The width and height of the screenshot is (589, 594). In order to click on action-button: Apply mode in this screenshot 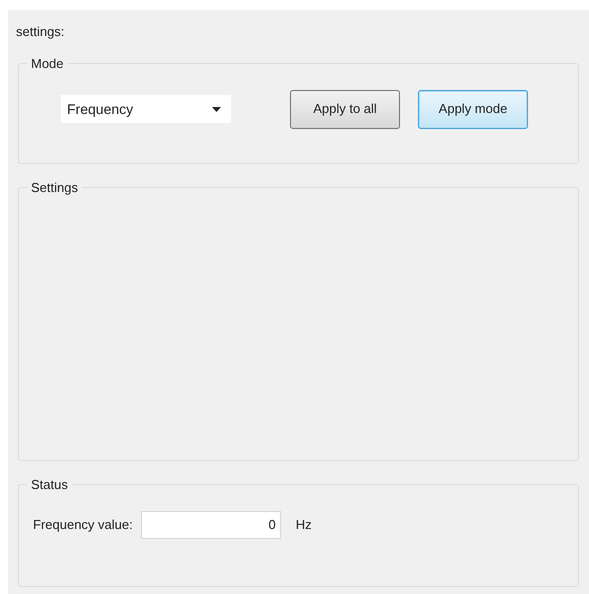, I will do `click(473, 109)`.